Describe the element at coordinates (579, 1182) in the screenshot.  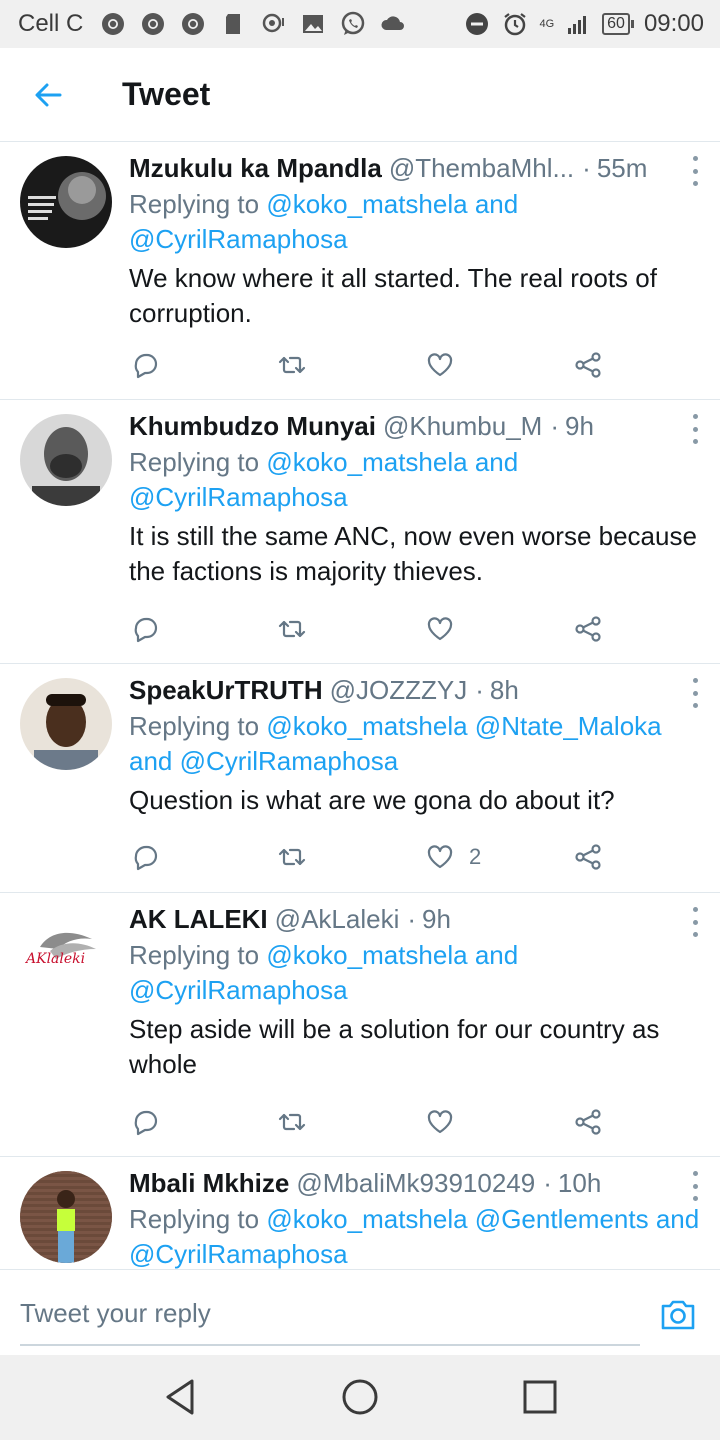
I see `tweet-time: 10h` at that location.